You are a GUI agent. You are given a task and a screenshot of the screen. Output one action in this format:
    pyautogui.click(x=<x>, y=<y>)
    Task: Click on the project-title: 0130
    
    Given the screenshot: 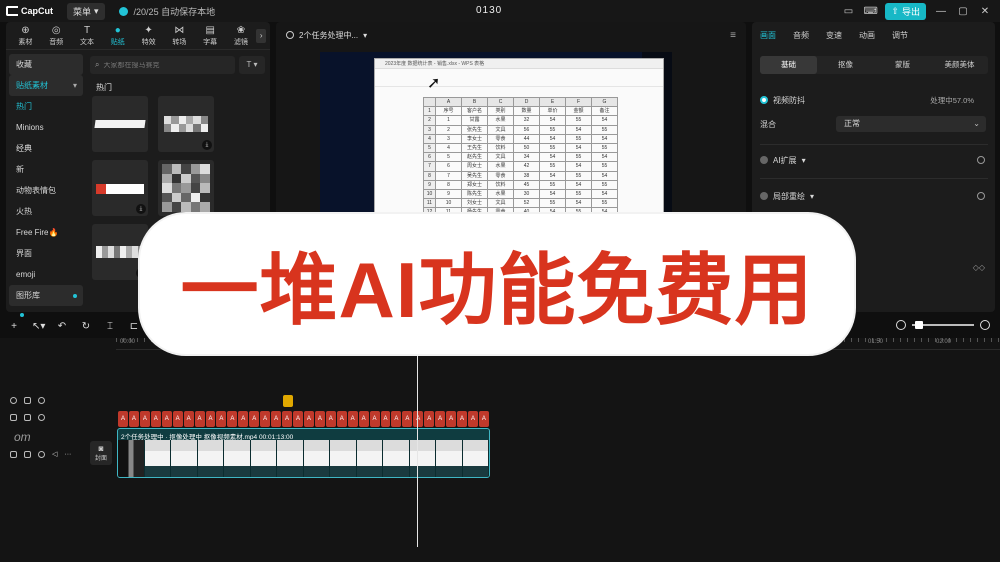 What is the action you would take?
    pyautogui.click(x=489, y=10)
    